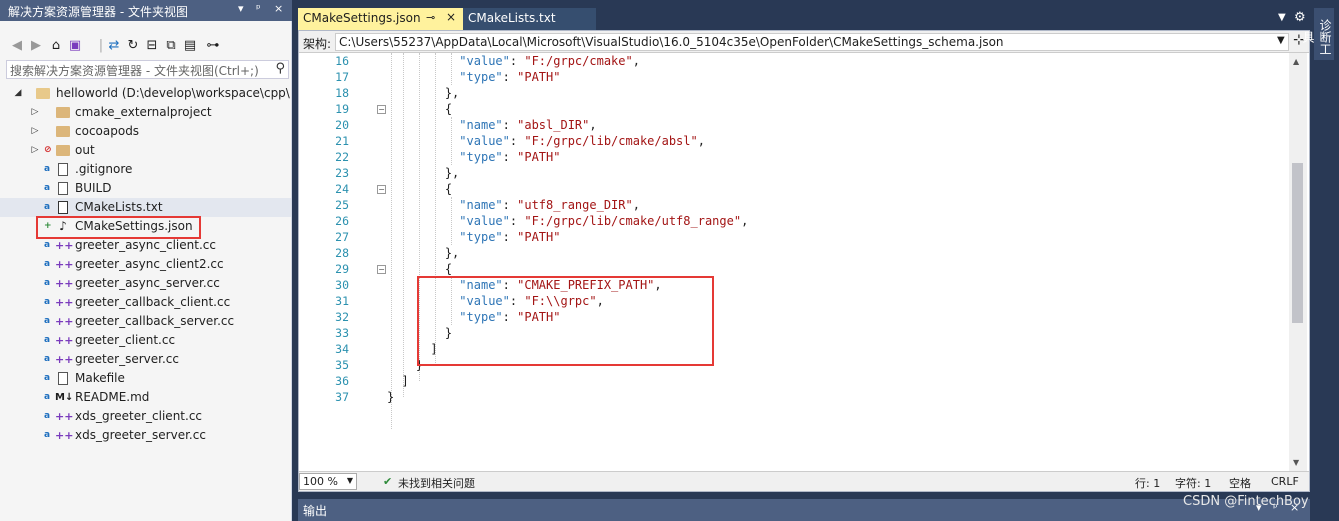  What do you see at coordinates (56, 46) in the screenshot?
I see `home-icon: ⌂` at bounding box center [56, 46].